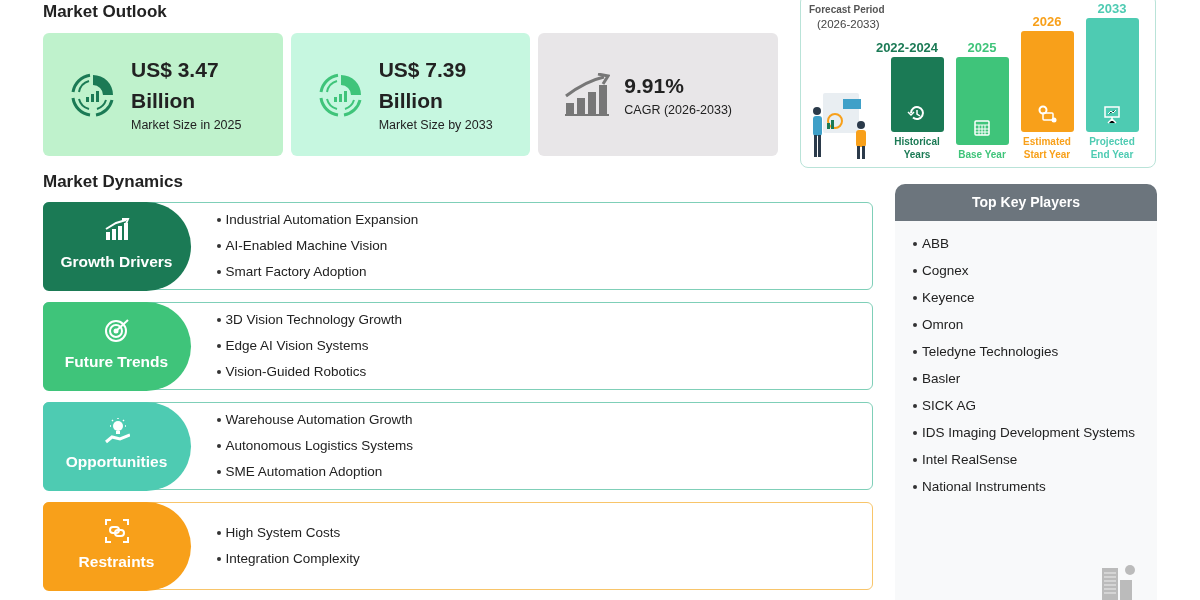 The height and width of the screenshot is (600, 1200). I want to click on category-title: Future Trends, so click(116, 362).